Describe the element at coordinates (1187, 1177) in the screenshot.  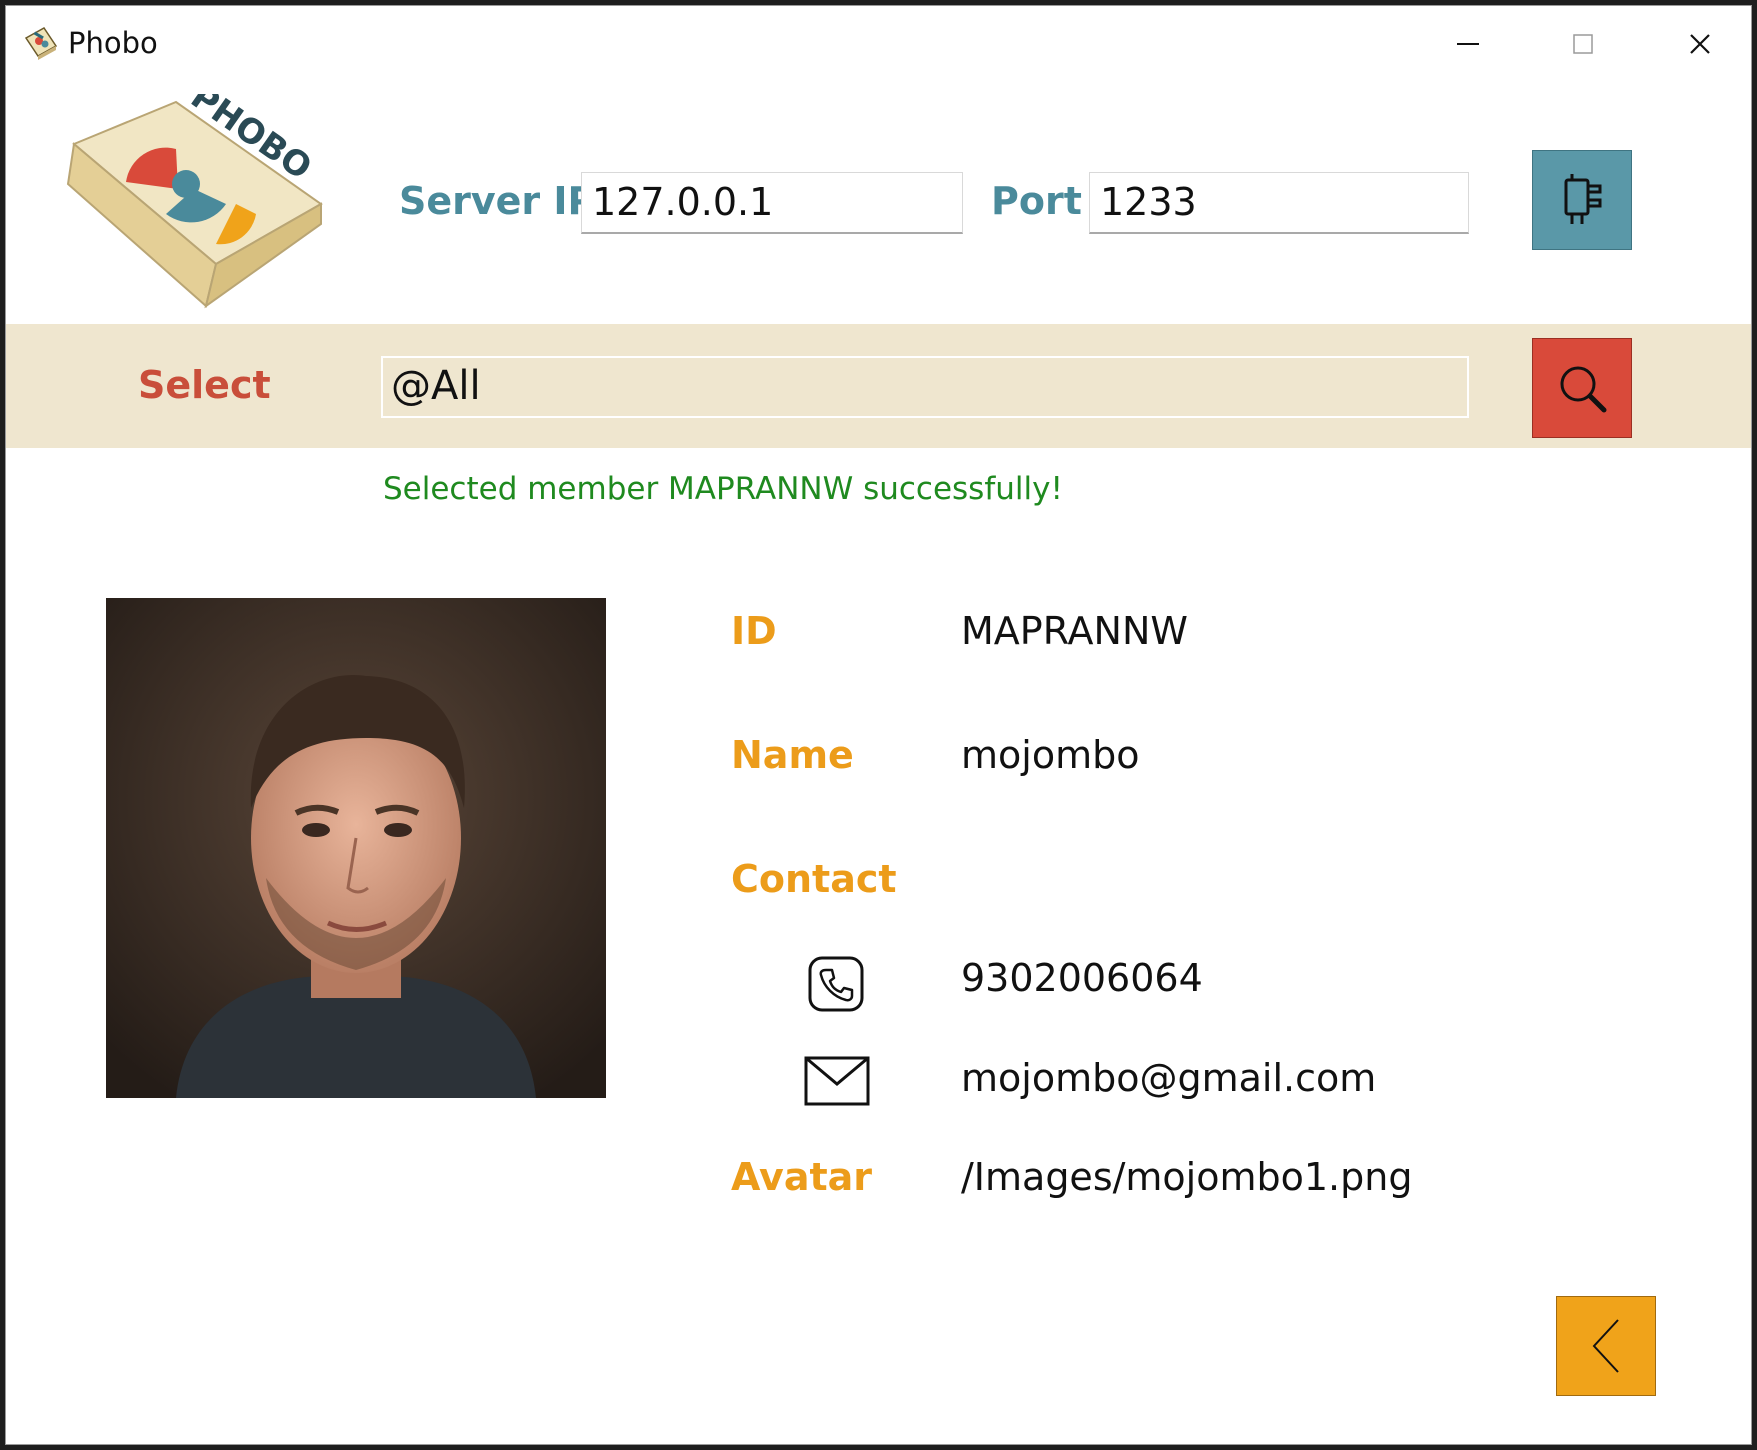
I see `avatar-path-value: /Images/mojombo1.png` at that location.